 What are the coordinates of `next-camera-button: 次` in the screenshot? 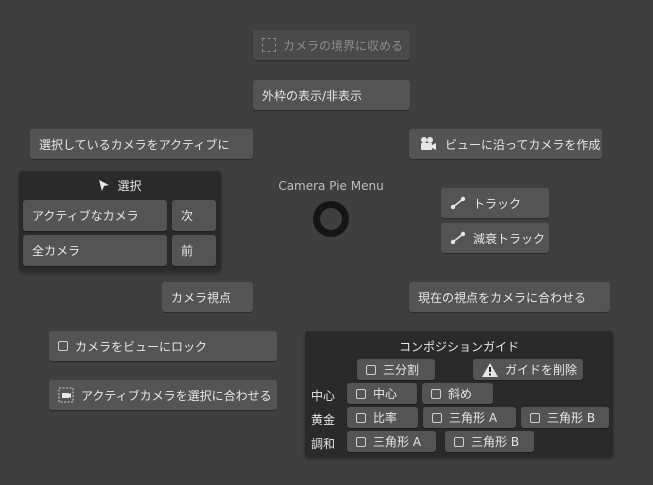 It's located at (194, 215).